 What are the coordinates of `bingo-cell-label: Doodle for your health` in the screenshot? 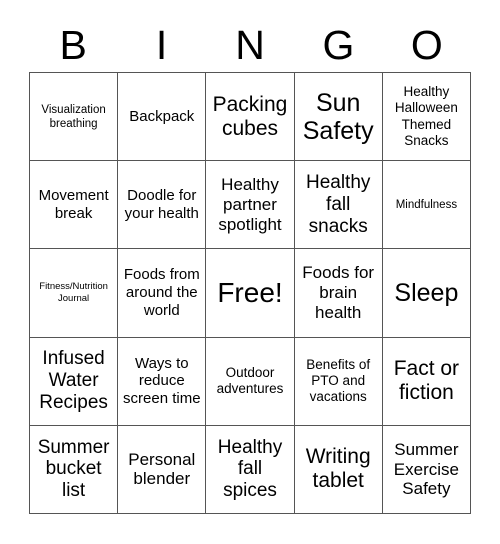 It's located at (161, 204).